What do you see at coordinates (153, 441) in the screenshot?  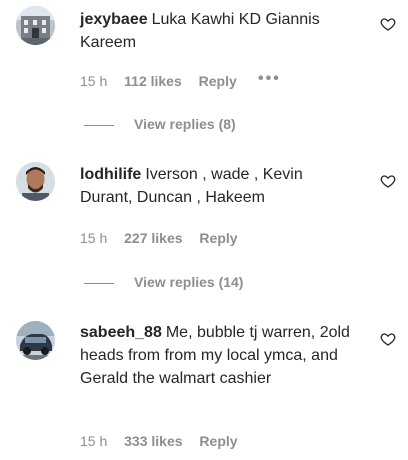 I see `comment-likes: 333 likes` at bounding box center [153, 441].